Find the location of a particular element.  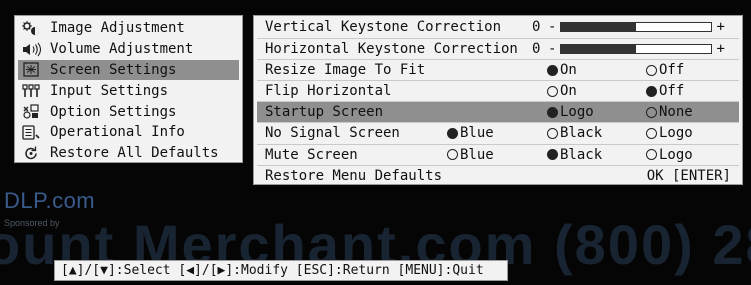

setting-label: No Signal Screen is located at coordinates (332, 133).